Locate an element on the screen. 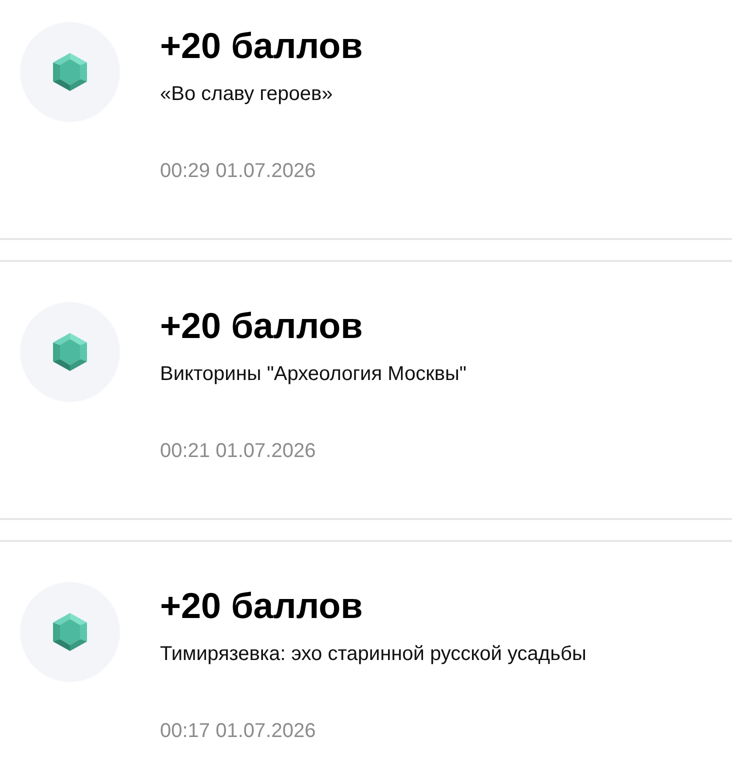 This screenshot has width=732, height=766. event-description: Викторины "Археология Москвы" is located at coordinates (313, 374).